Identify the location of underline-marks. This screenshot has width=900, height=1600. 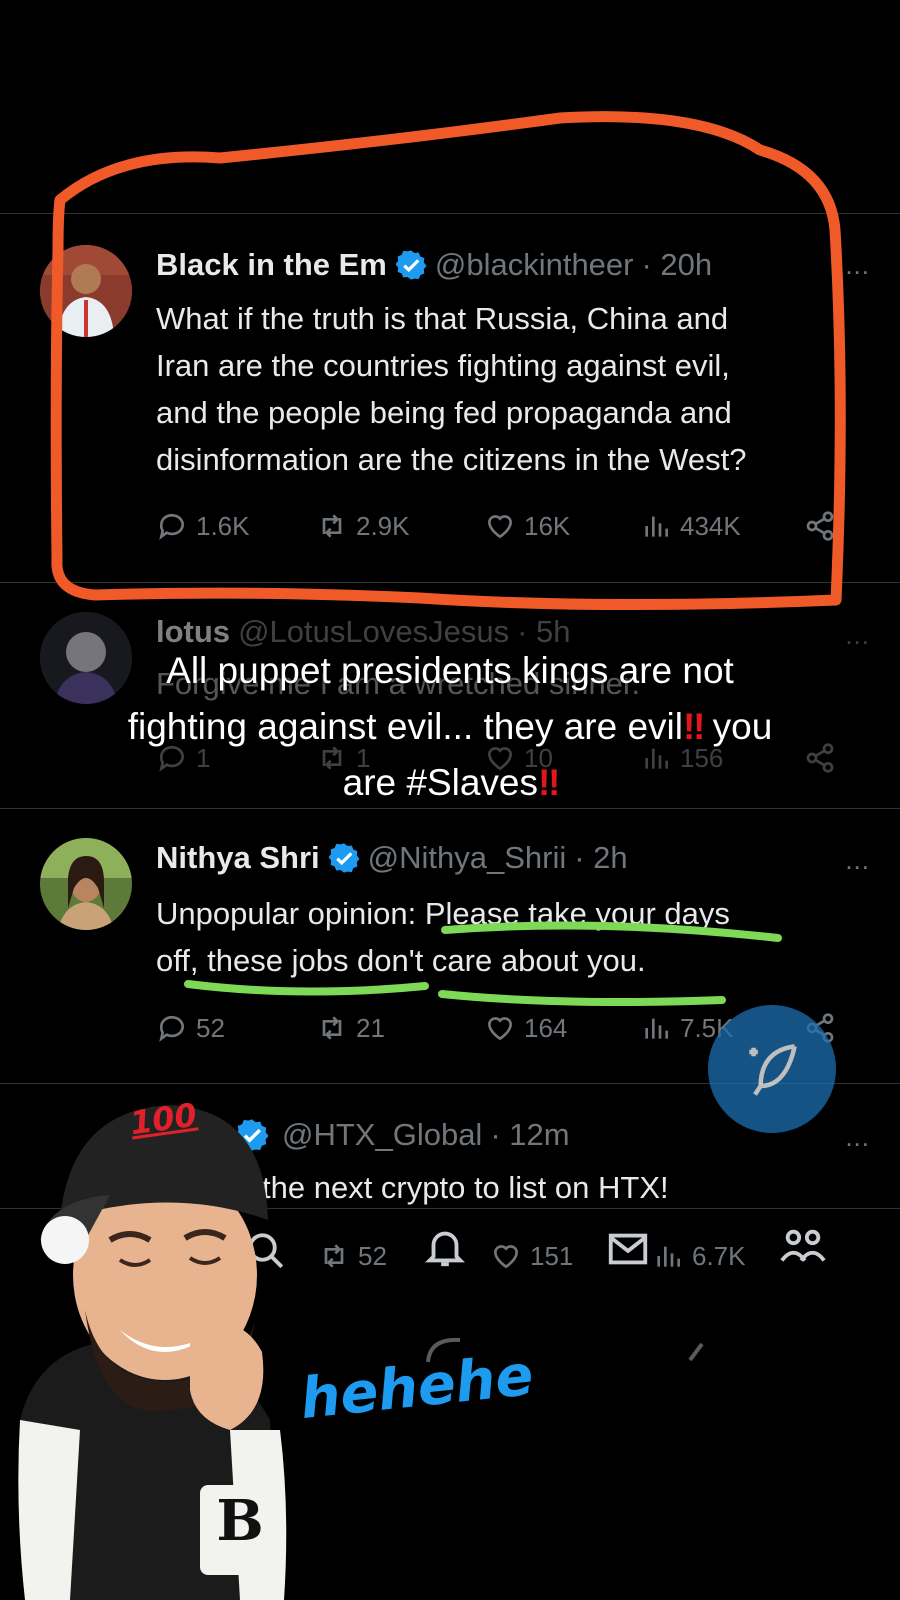
(483, 963).